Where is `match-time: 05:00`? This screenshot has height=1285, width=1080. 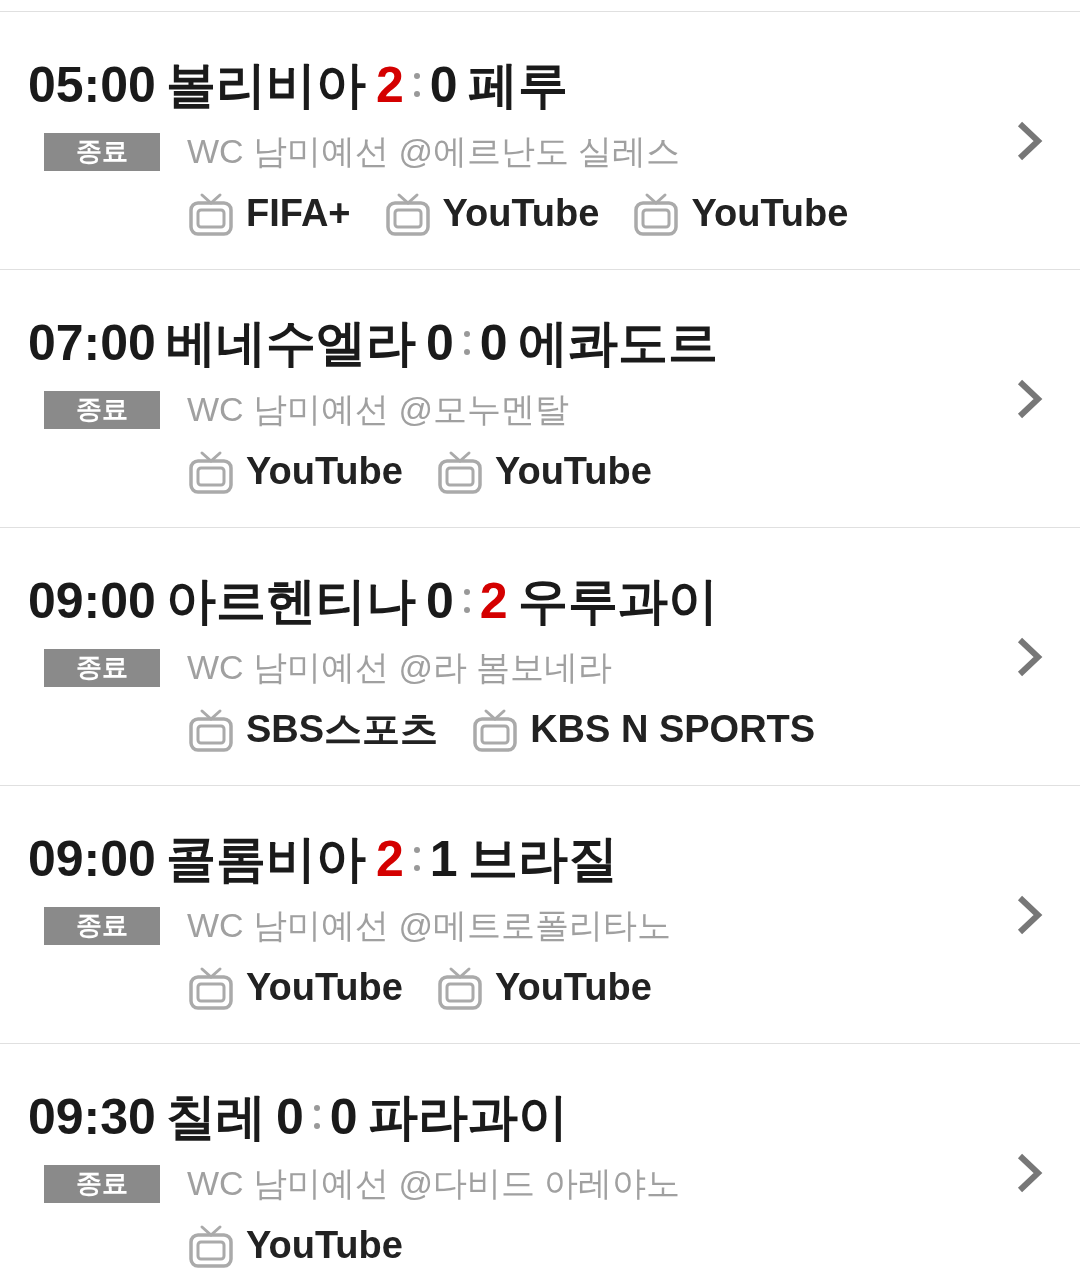 match-time: 05:00 is located at coordinates (92, 84).